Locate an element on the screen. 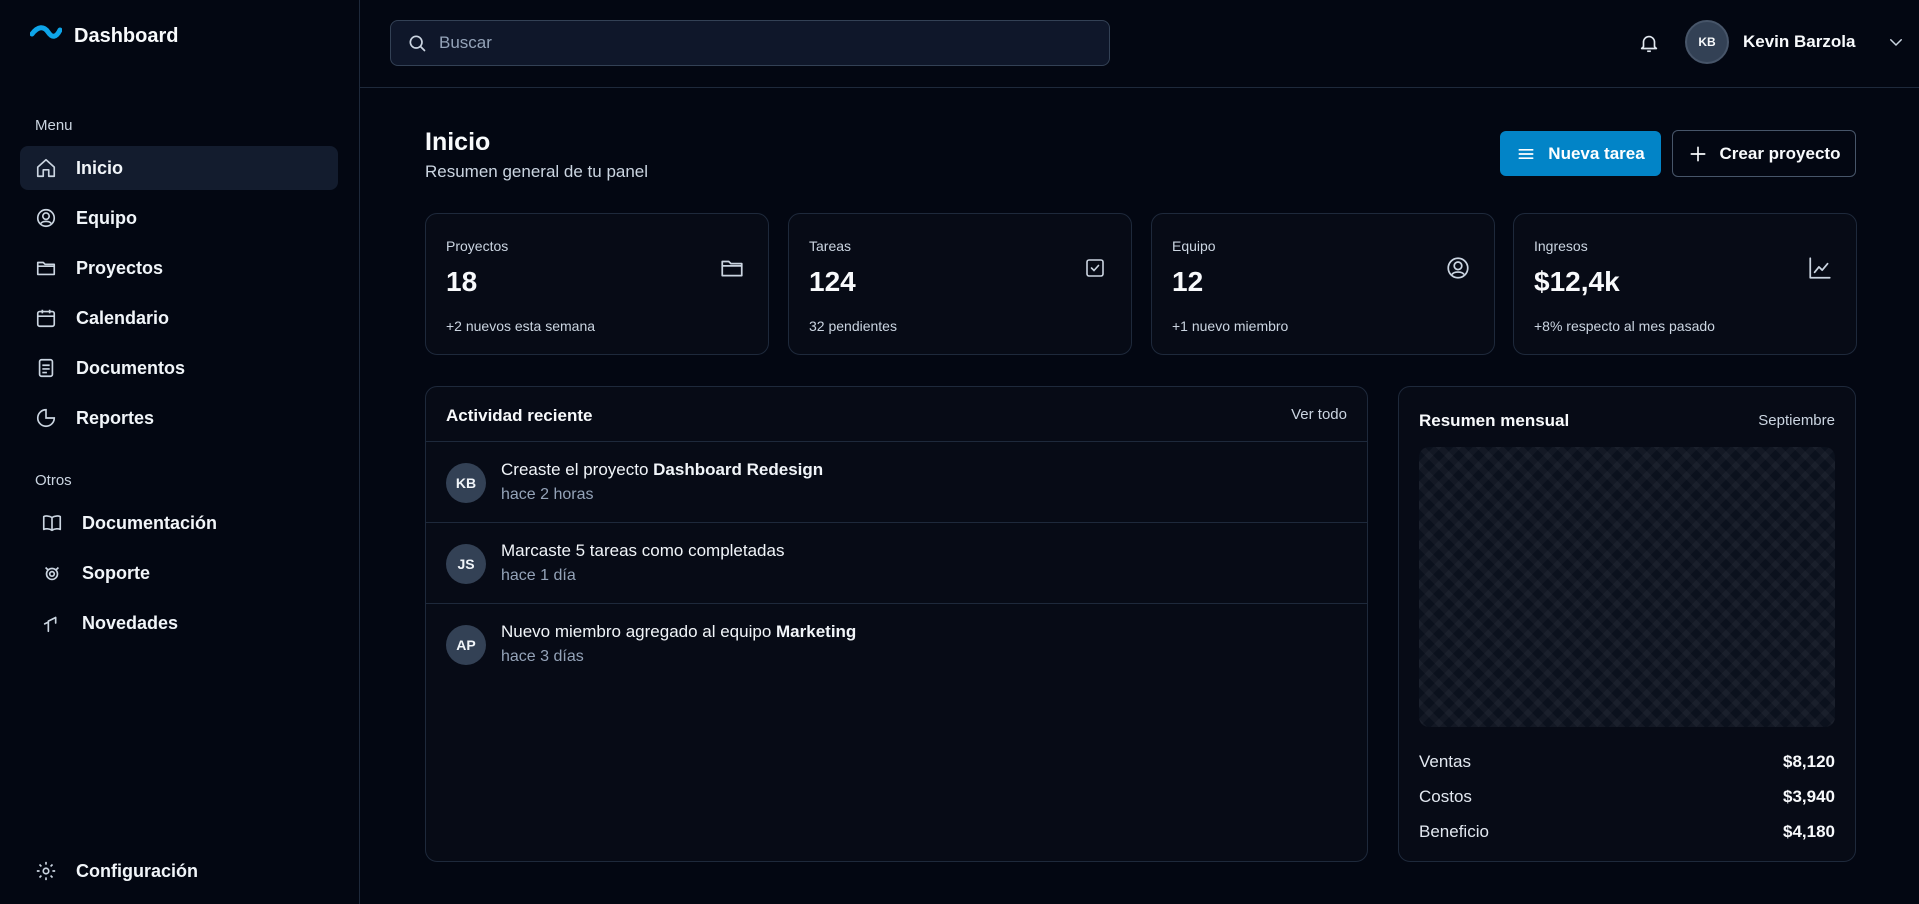  new-task-button: Nueva tarea is located at coordinates (1580, 153).